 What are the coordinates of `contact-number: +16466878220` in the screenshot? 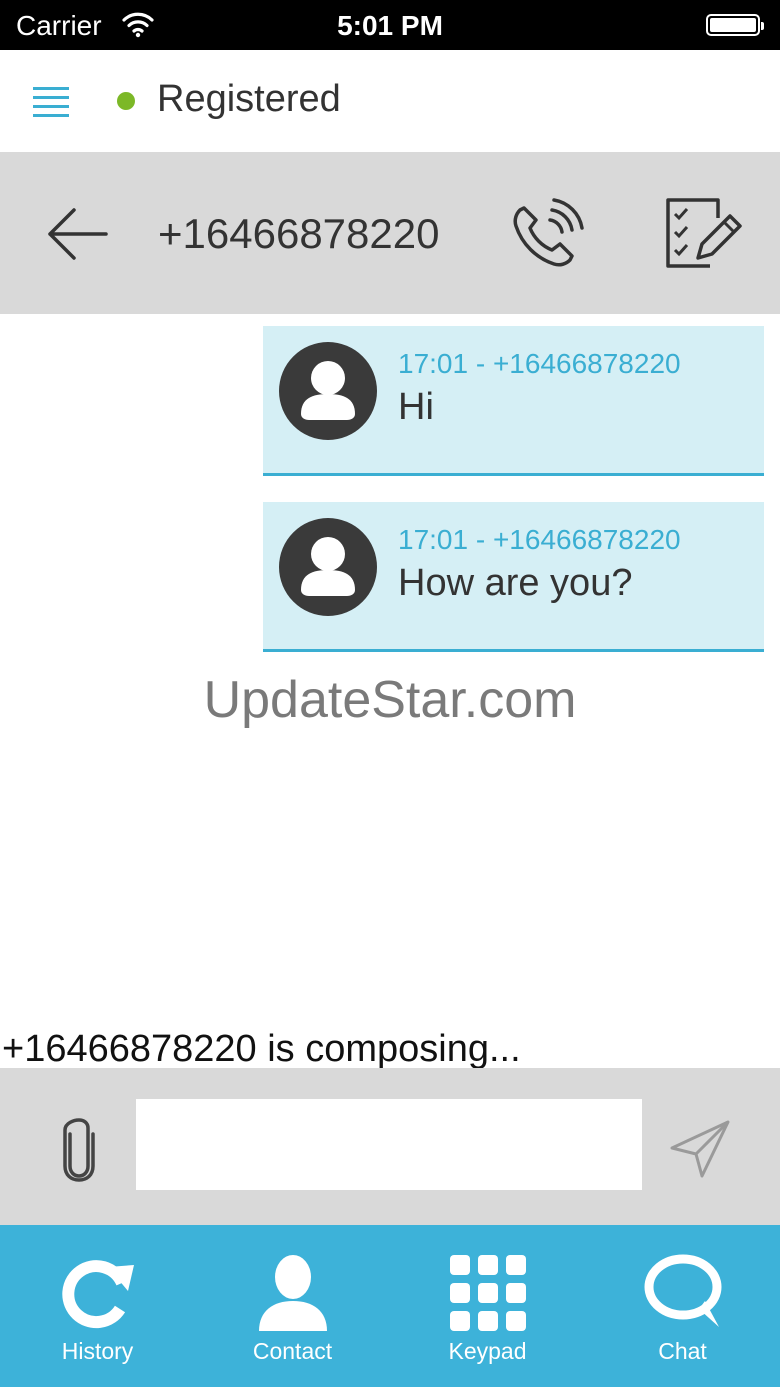 It's located at (299, 233).